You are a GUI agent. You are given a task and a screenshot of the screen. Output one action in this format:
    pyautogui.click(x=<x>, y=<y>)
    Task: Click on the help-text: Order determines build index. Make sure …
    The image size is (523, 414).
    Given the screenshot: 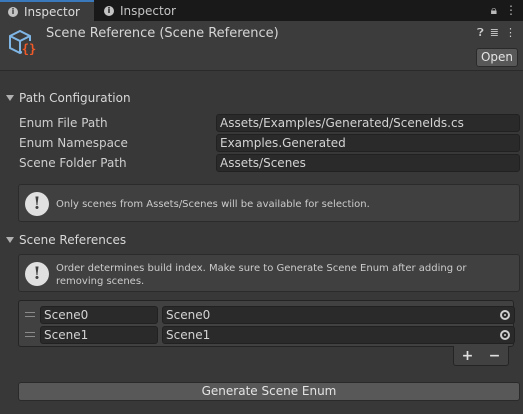 What is the action you would take?
    pyautogui.click(x=261, y=275)
    